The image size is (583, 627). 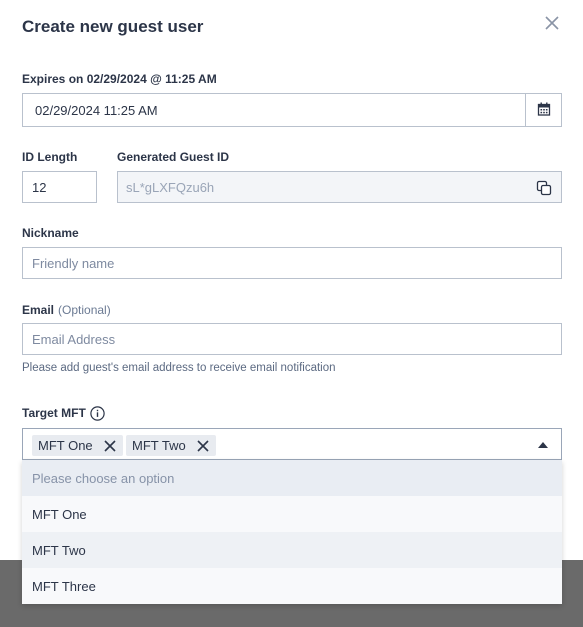 I want to click on selected-tag: MFT Two, so click(x=171, y=445).